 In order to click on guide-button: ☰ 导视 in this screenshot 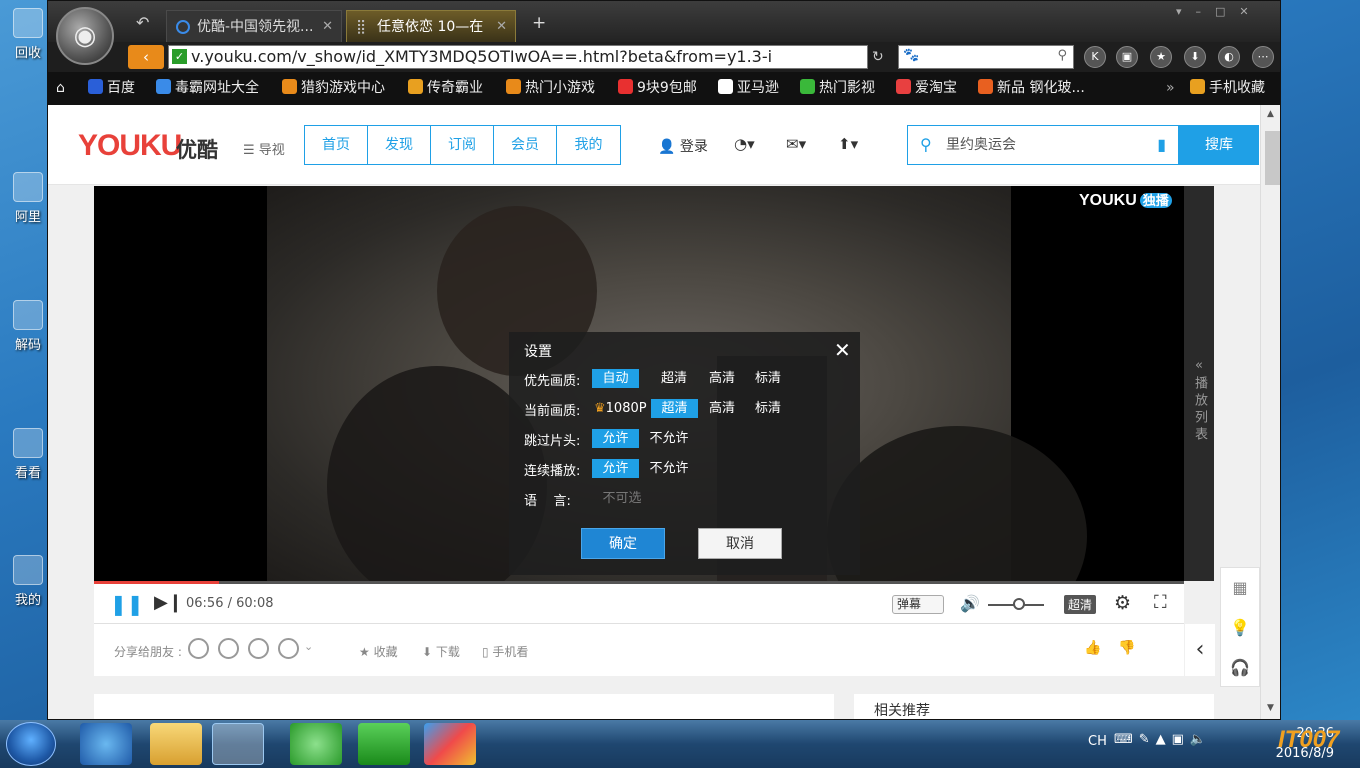, I will do `click(264, 148)`.